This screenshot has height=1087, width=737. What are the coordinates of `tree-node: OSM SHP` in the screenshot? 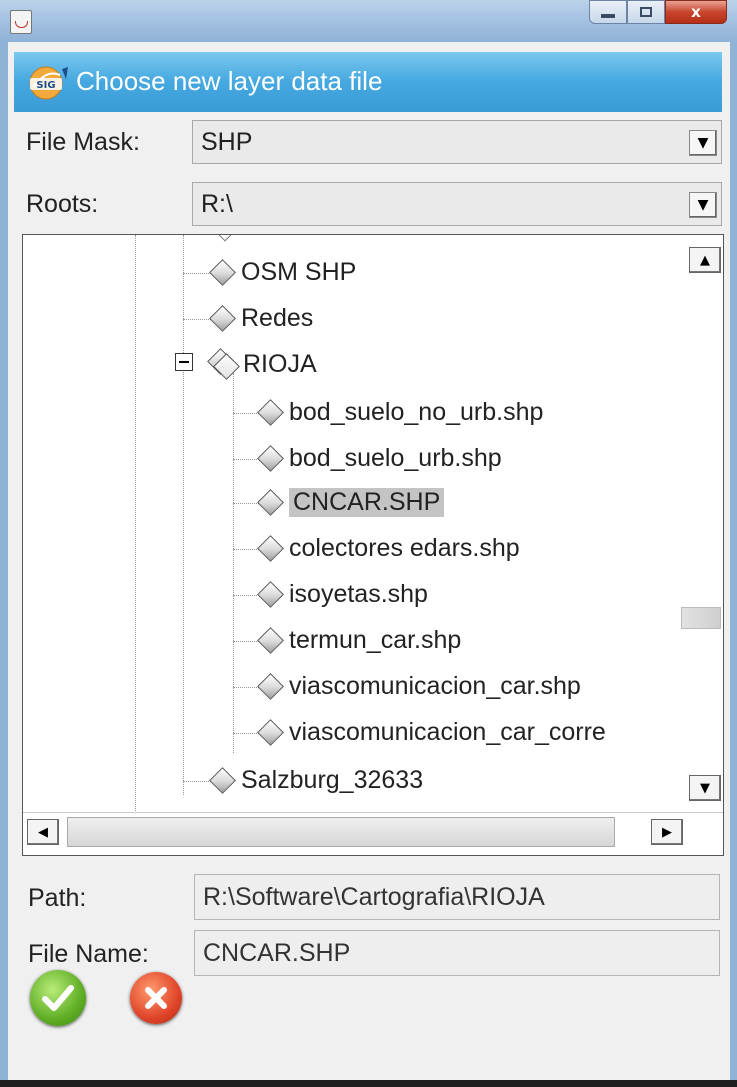 It's located at (282, 272).